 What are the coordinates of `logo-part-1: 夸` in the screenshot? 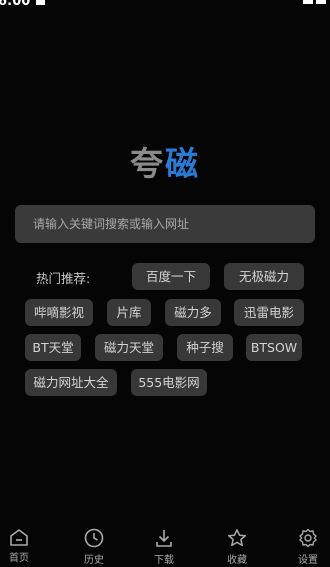 It's located at (147, 163).